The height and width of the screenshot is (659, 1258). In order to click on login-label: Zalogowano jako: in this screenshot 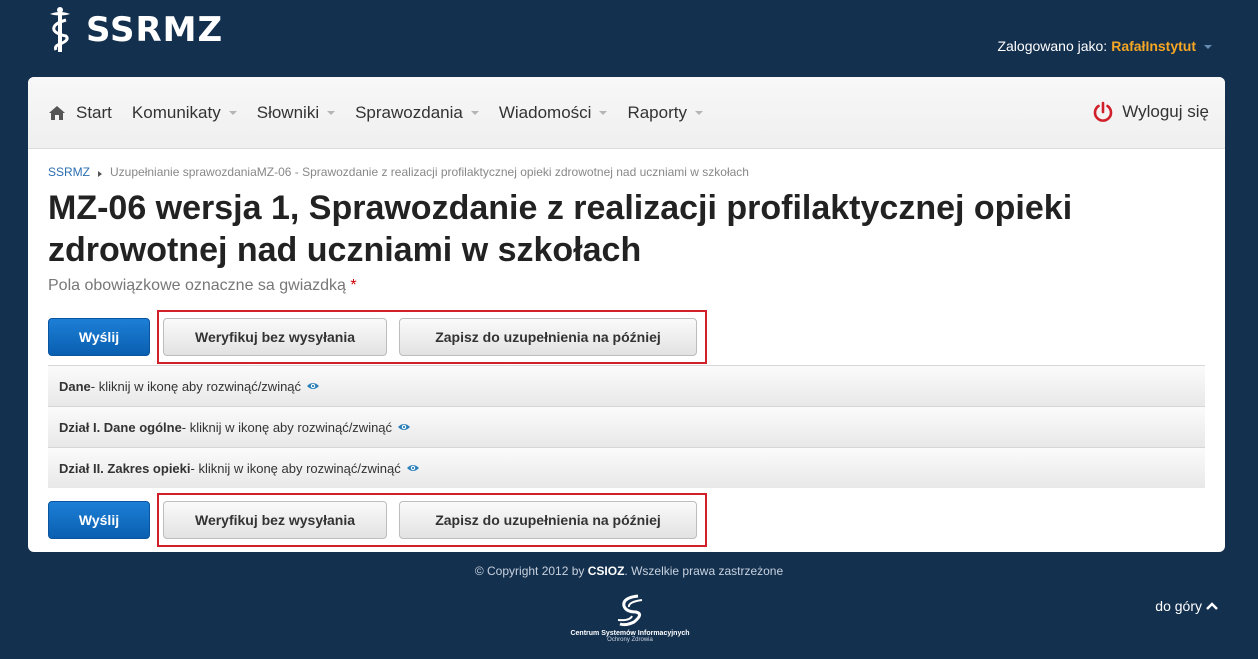, I will do `click(1052, 46)`.